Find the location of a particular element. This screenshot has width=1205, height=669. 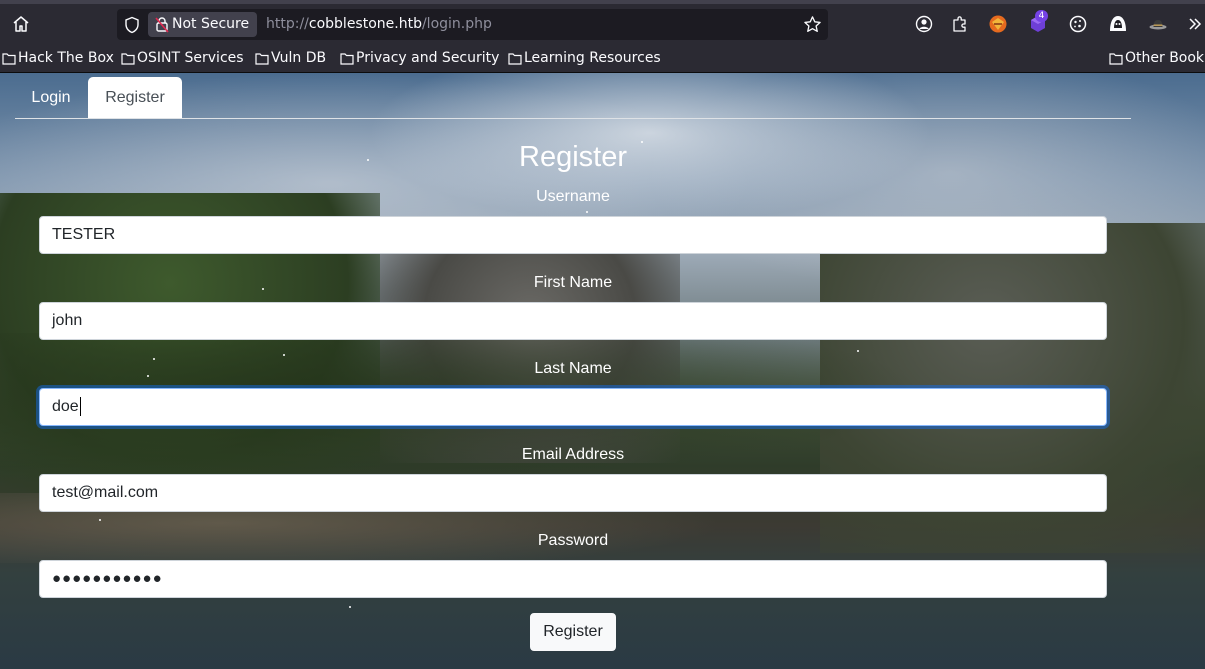

chevrons-right-icon is located at coordinates (1195, 24).